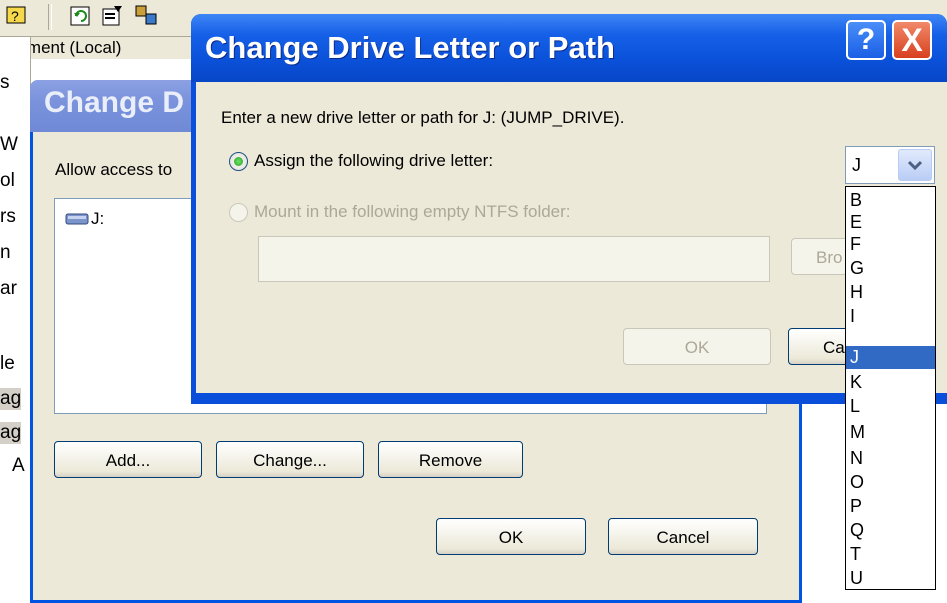 The height and width of the screenshot is (603, 947). I want to click on help-topic-icon: ?, so click(17, 16).